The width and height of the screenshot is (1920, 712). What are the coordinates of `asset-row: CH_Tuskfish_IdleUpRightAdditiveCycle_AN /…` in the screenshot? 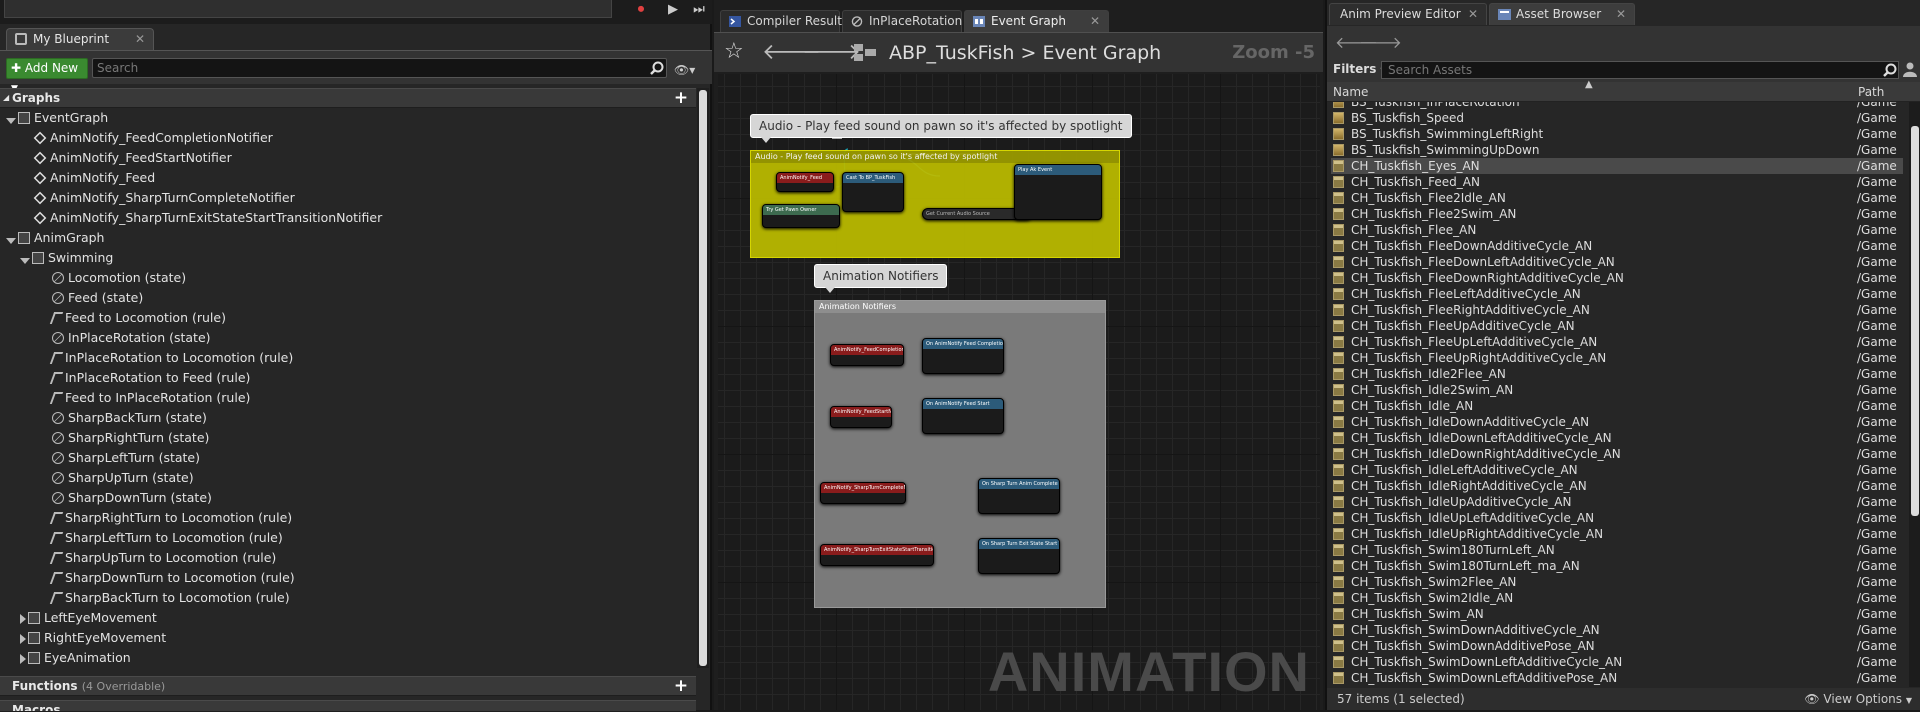 It's located at (1617, 534).